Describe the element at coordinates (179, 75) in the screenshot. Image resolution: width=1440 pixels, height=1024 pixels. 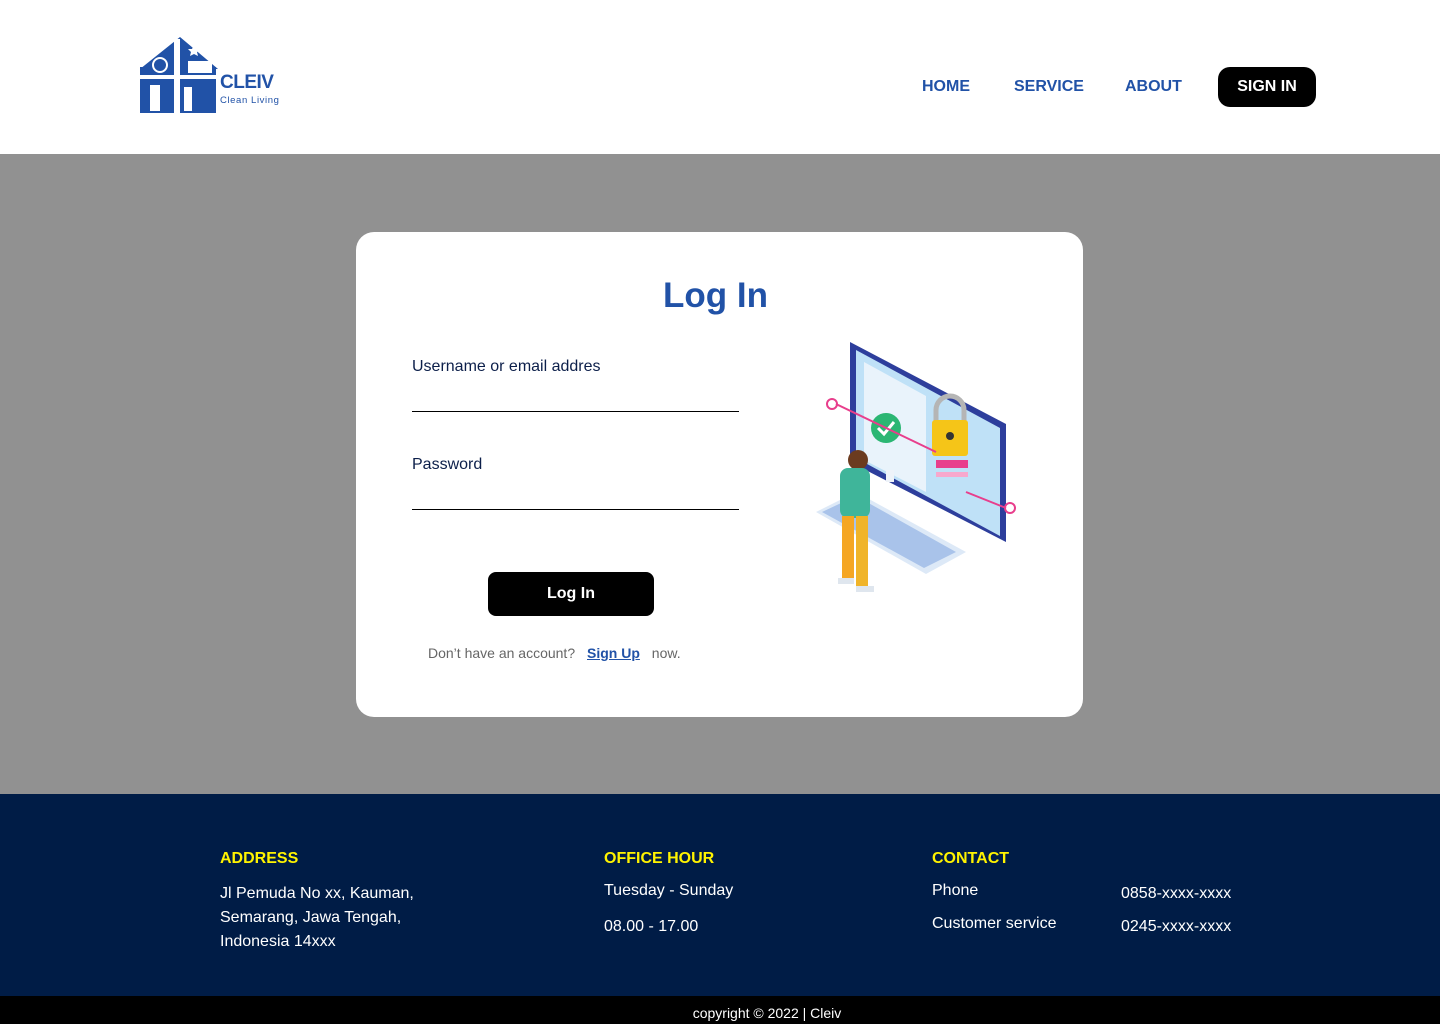
I see `house-logo-icon` at that location.